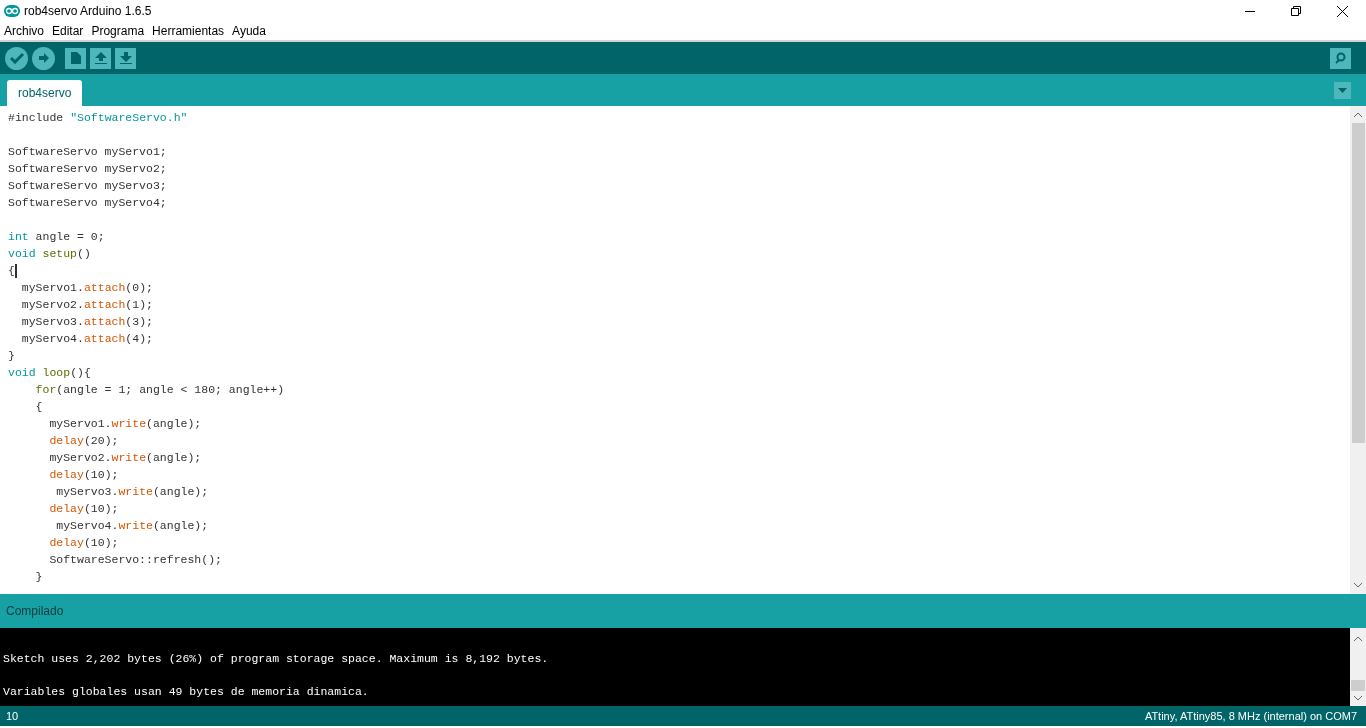  What do you see at coordinates (24, 31) in the screenshot?
I see `menu-item: Archivo` at bounding box center [24, 31].